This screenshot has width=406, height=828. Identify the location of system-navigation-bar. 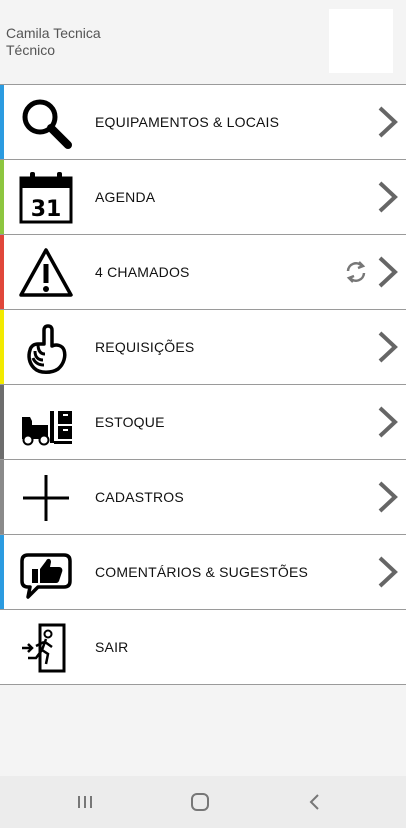
(203, 802).